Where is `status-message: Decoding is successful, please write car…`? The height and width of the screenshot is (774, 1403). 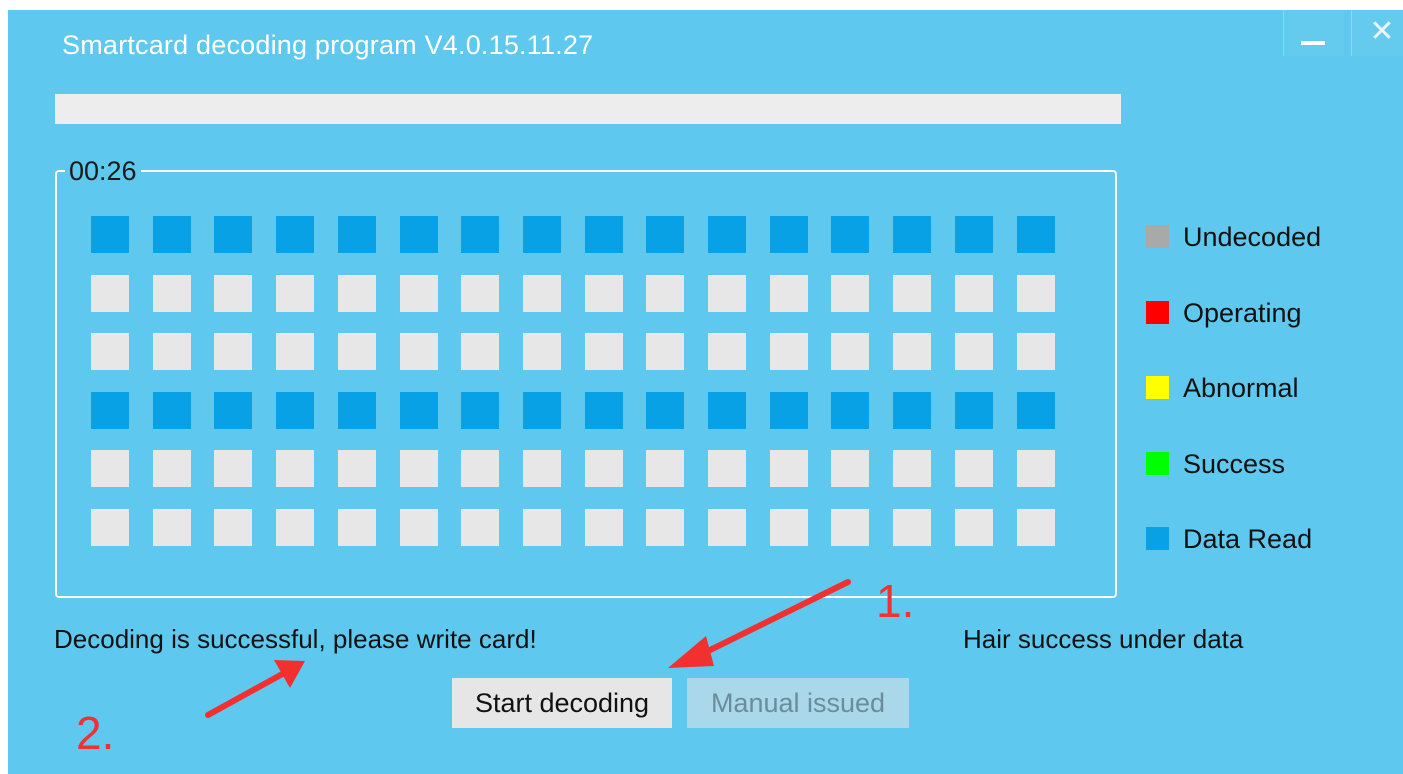 status-message: Decoding is successful, please write car… is located at coordinates (295, 639).